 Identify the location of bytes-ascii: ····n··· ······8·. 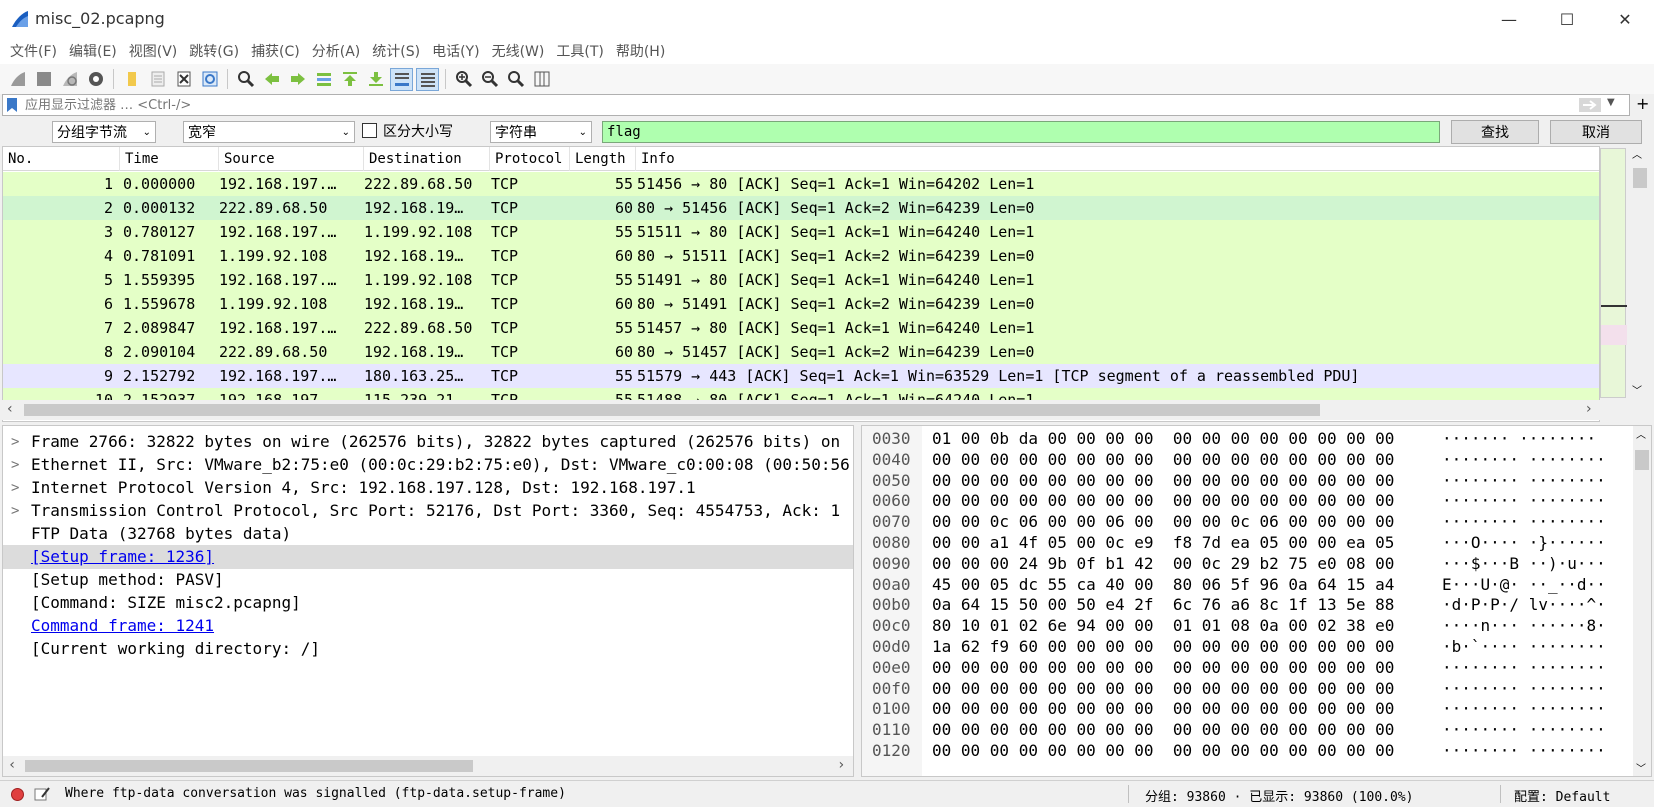
(1524, 626).